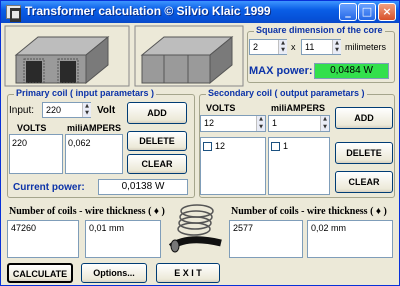 The image size is (400, 286). Describe the element at coordinates (281, 71) in the screenshot. I see `max-power-label: MAX power:` at that location.